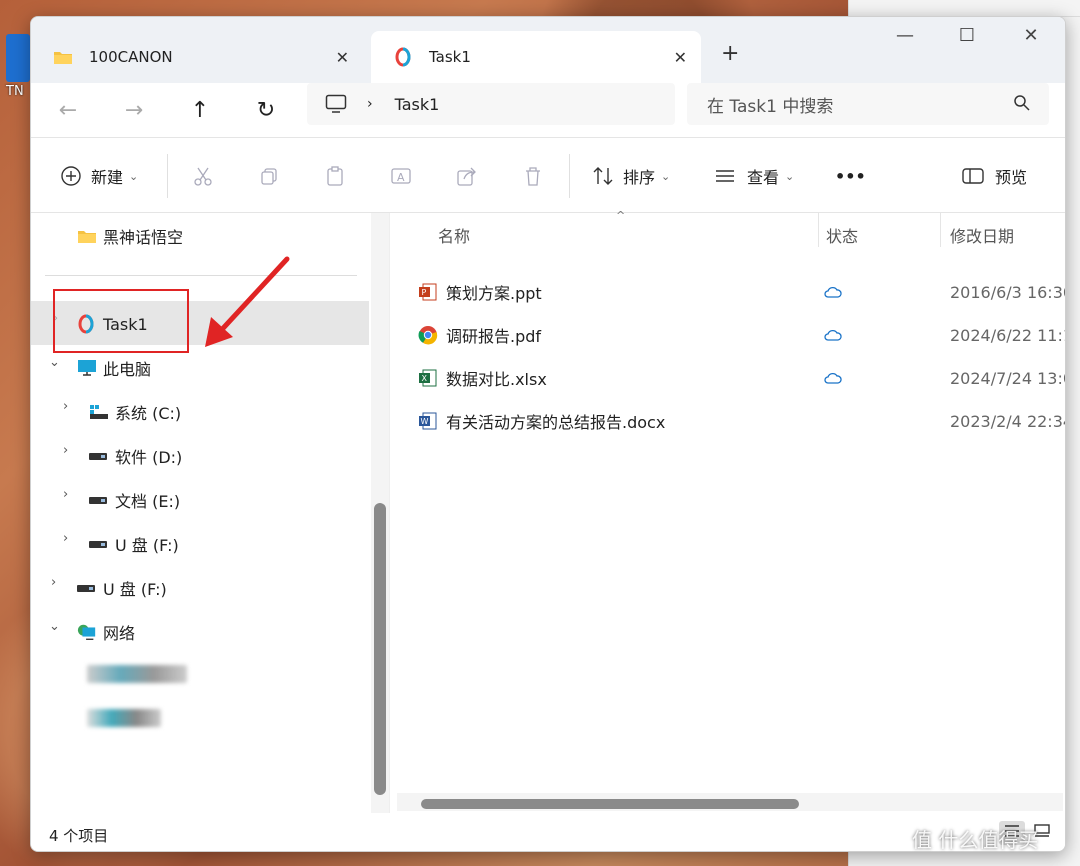 This screenshot has height=866, width=1080. I want to click on column-header-modified: 修改日期, so click(982, 235).